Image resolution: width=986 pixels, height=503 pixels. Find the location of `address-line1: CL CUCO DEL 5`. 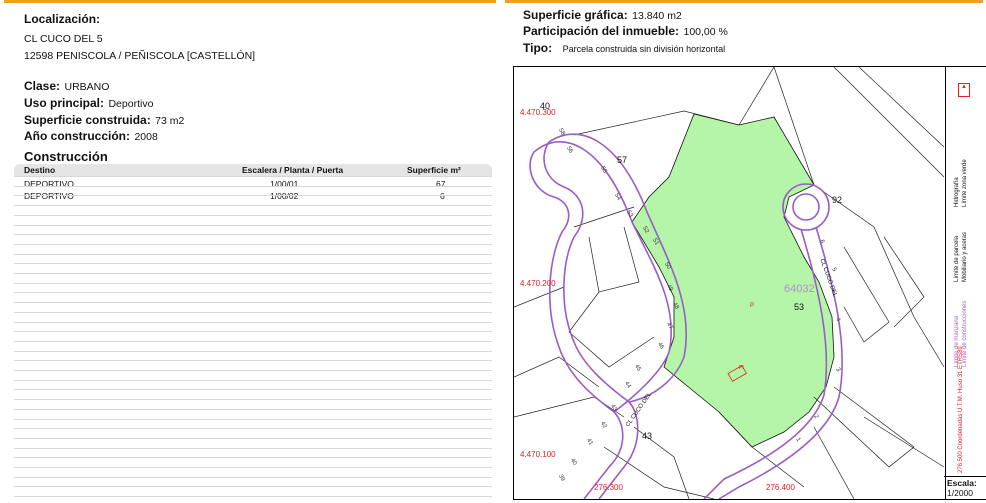

address-line1: CL CUCO DEL 5 is located at coordinates (63, 39).